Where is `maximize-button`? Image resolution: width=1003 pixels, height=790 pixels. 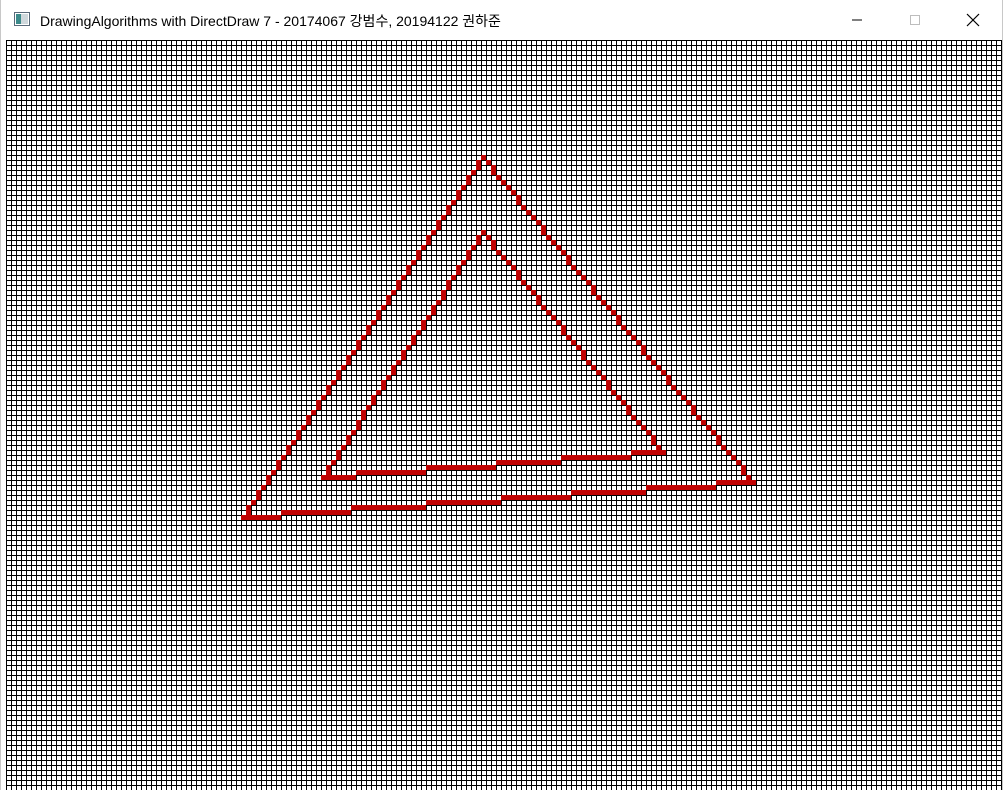
maximize-button is located at coordinates (915, 20).